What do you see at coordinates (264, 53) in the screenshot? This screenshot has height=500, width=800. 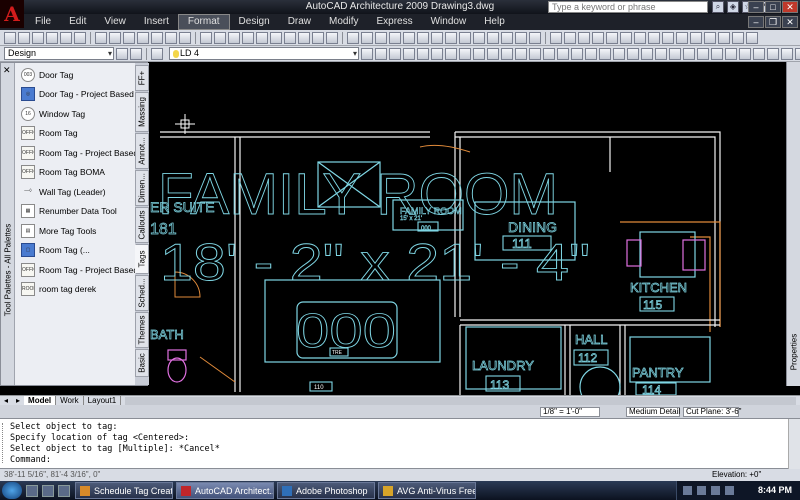 I see `layer-combo: LD 4` at bounding box center [264, 53].